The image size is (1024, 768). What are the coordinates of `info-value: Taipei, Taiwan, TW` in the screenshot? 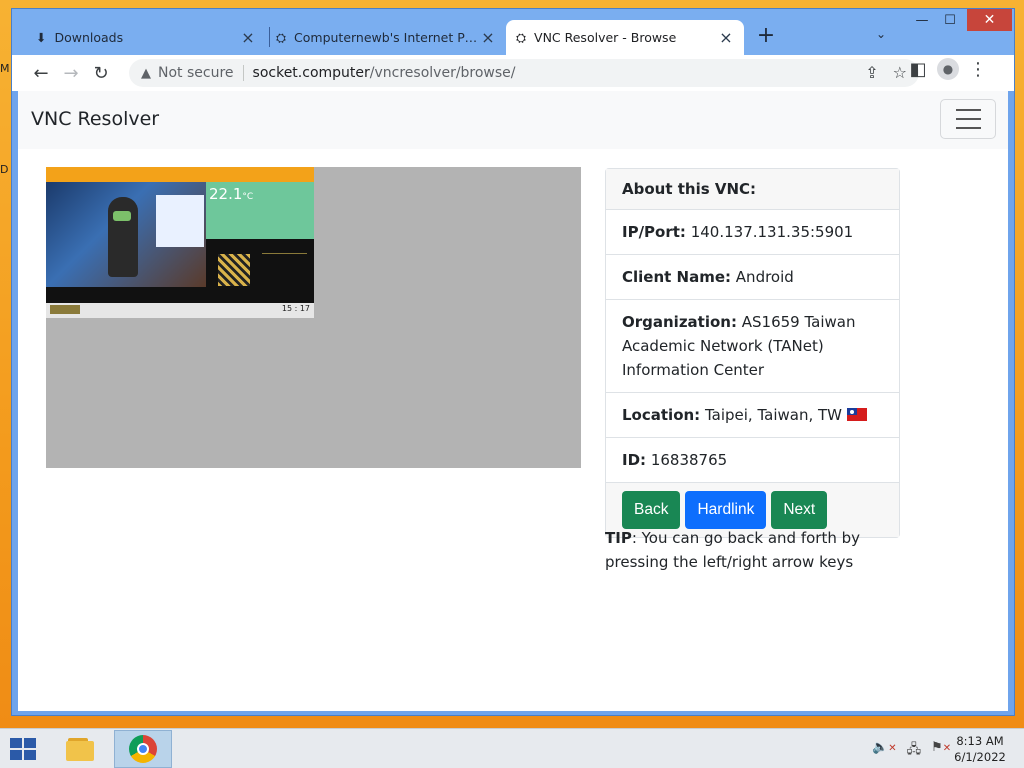 It's located at (773, 415).